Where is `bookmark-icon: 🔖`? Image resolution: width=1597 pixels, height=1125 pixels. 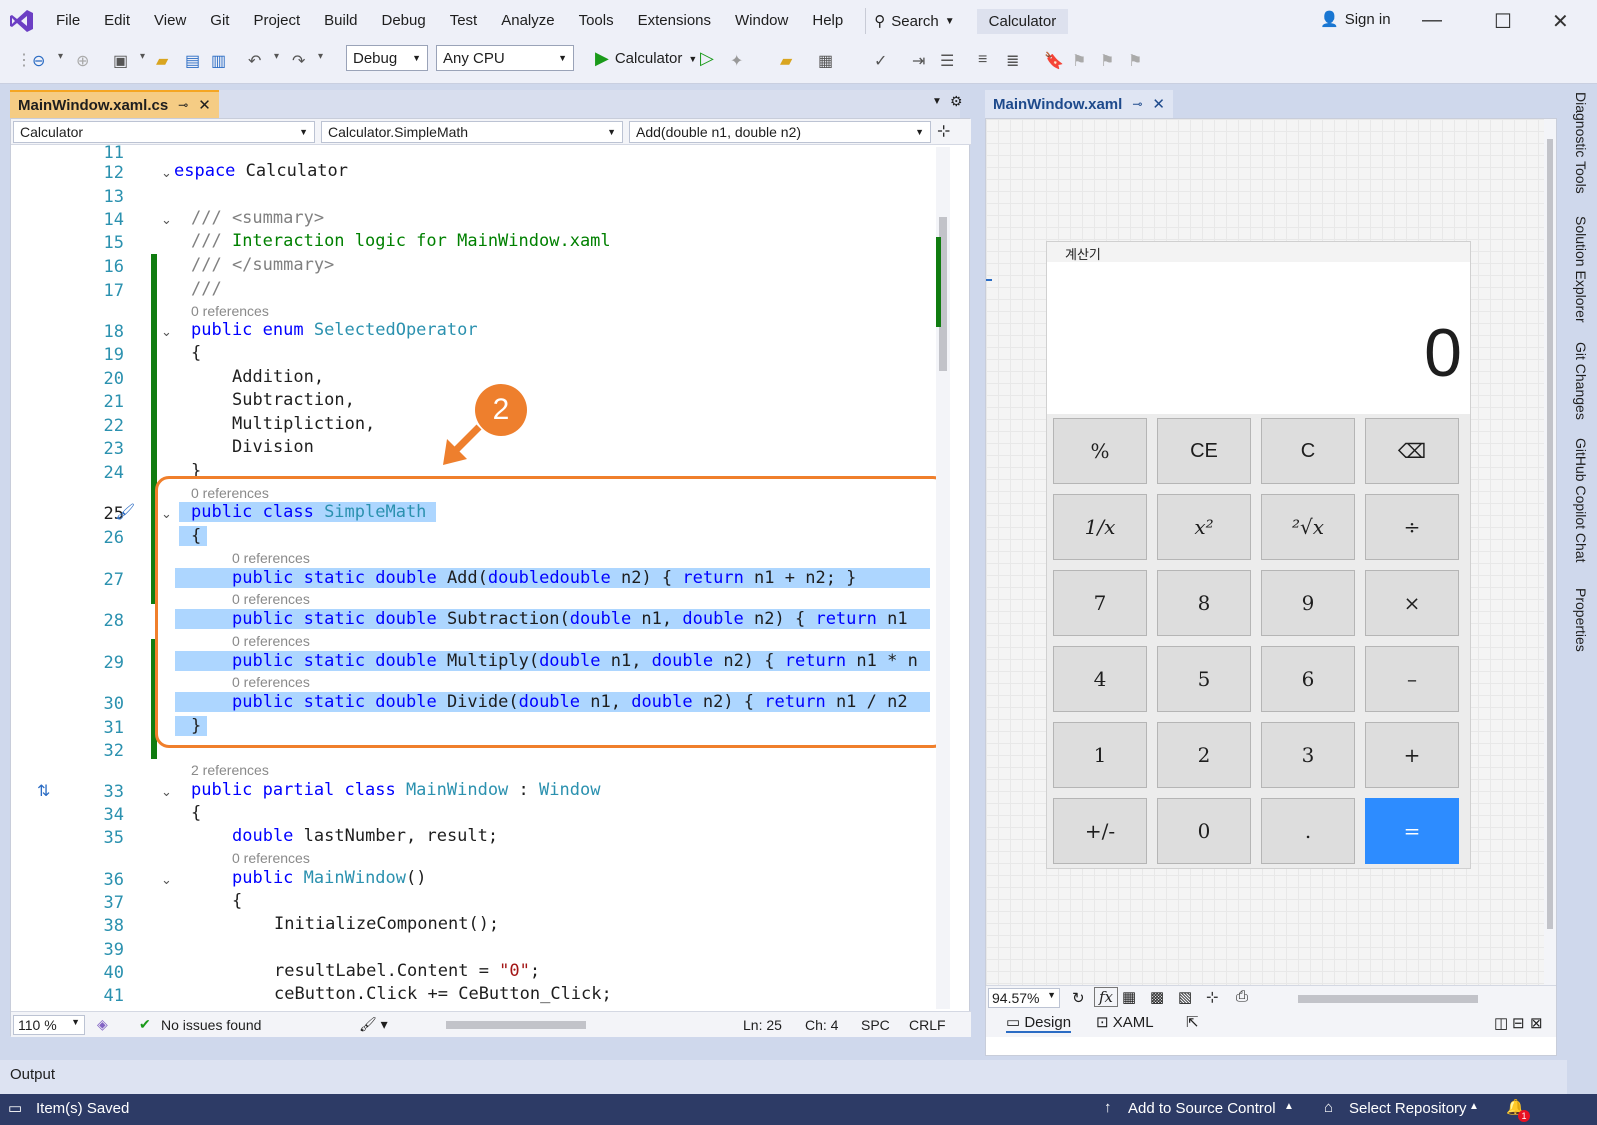 bookmark-icon: 🔖 is located at coordinates (1054, 61).